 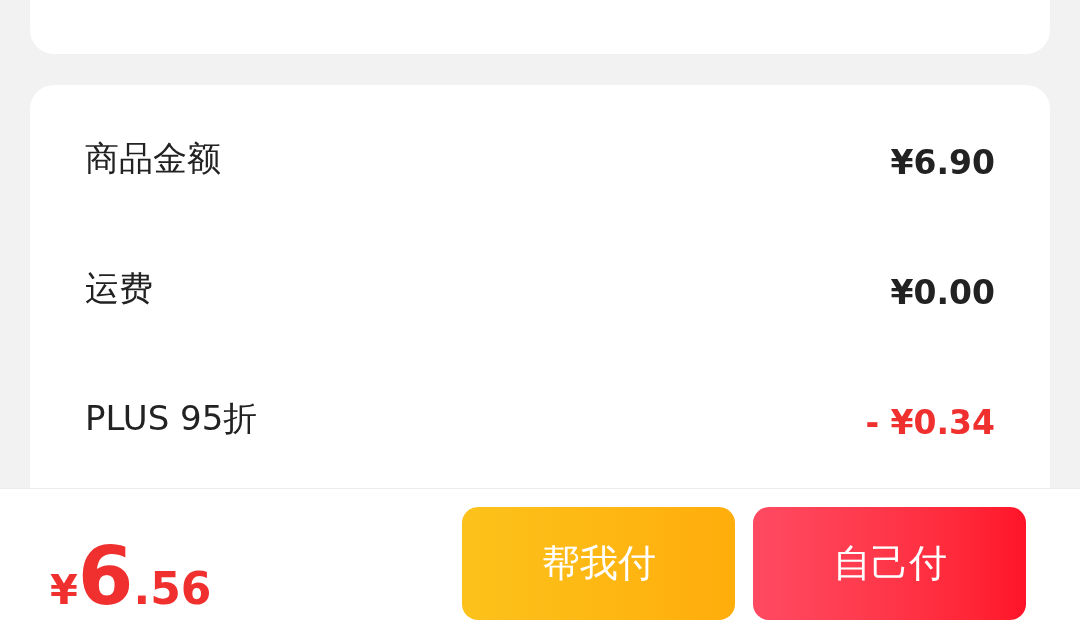 What do you see at coordinates (942, 292) in the screenshot?
I see `price-value: ¥0.00` at bounding box center [942, 292].